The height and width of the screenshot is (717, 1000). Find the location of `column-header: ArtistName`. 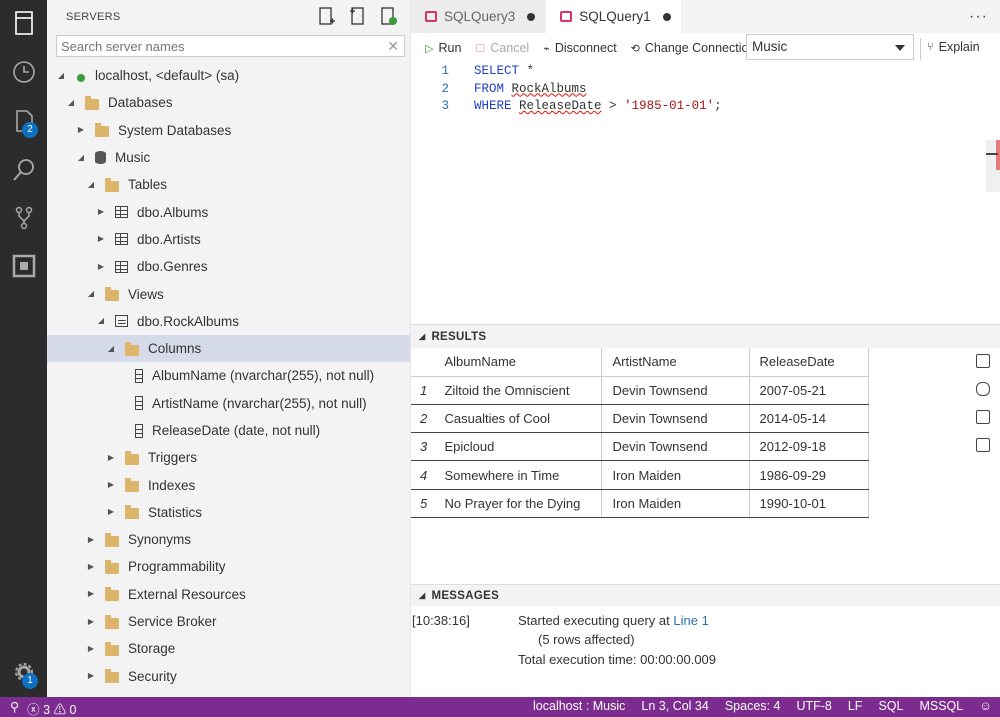

column-header: ArtistName is located at coordinates (675, 362).